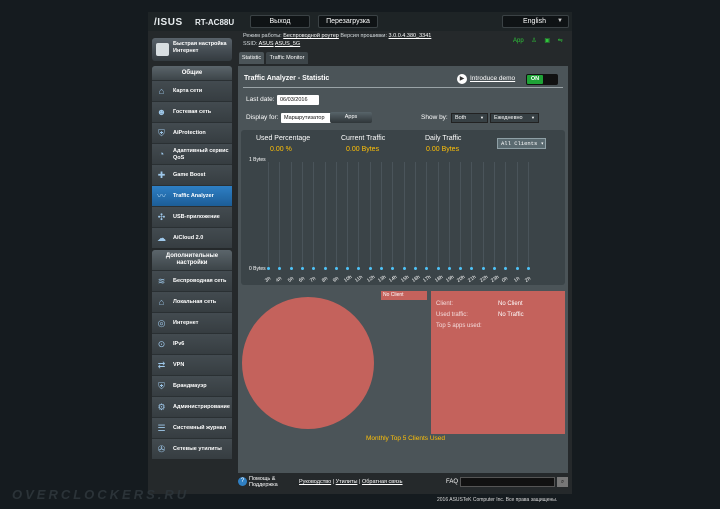  Describe the element at coordinates (348, 21) in the screenshot. I see `reboot-button: Перезагрузка` at that location.